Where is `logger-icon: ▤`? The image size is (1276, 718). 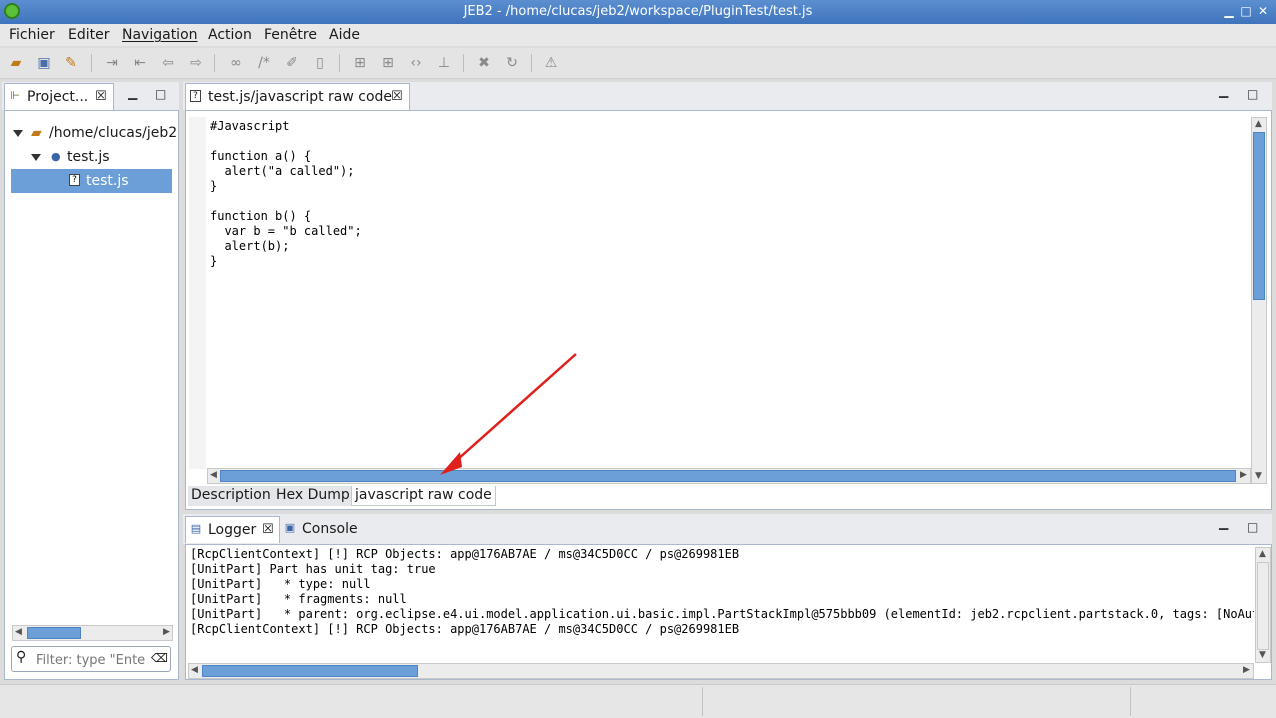 logger-icon: ▤ is located at coordinates (196, 528).